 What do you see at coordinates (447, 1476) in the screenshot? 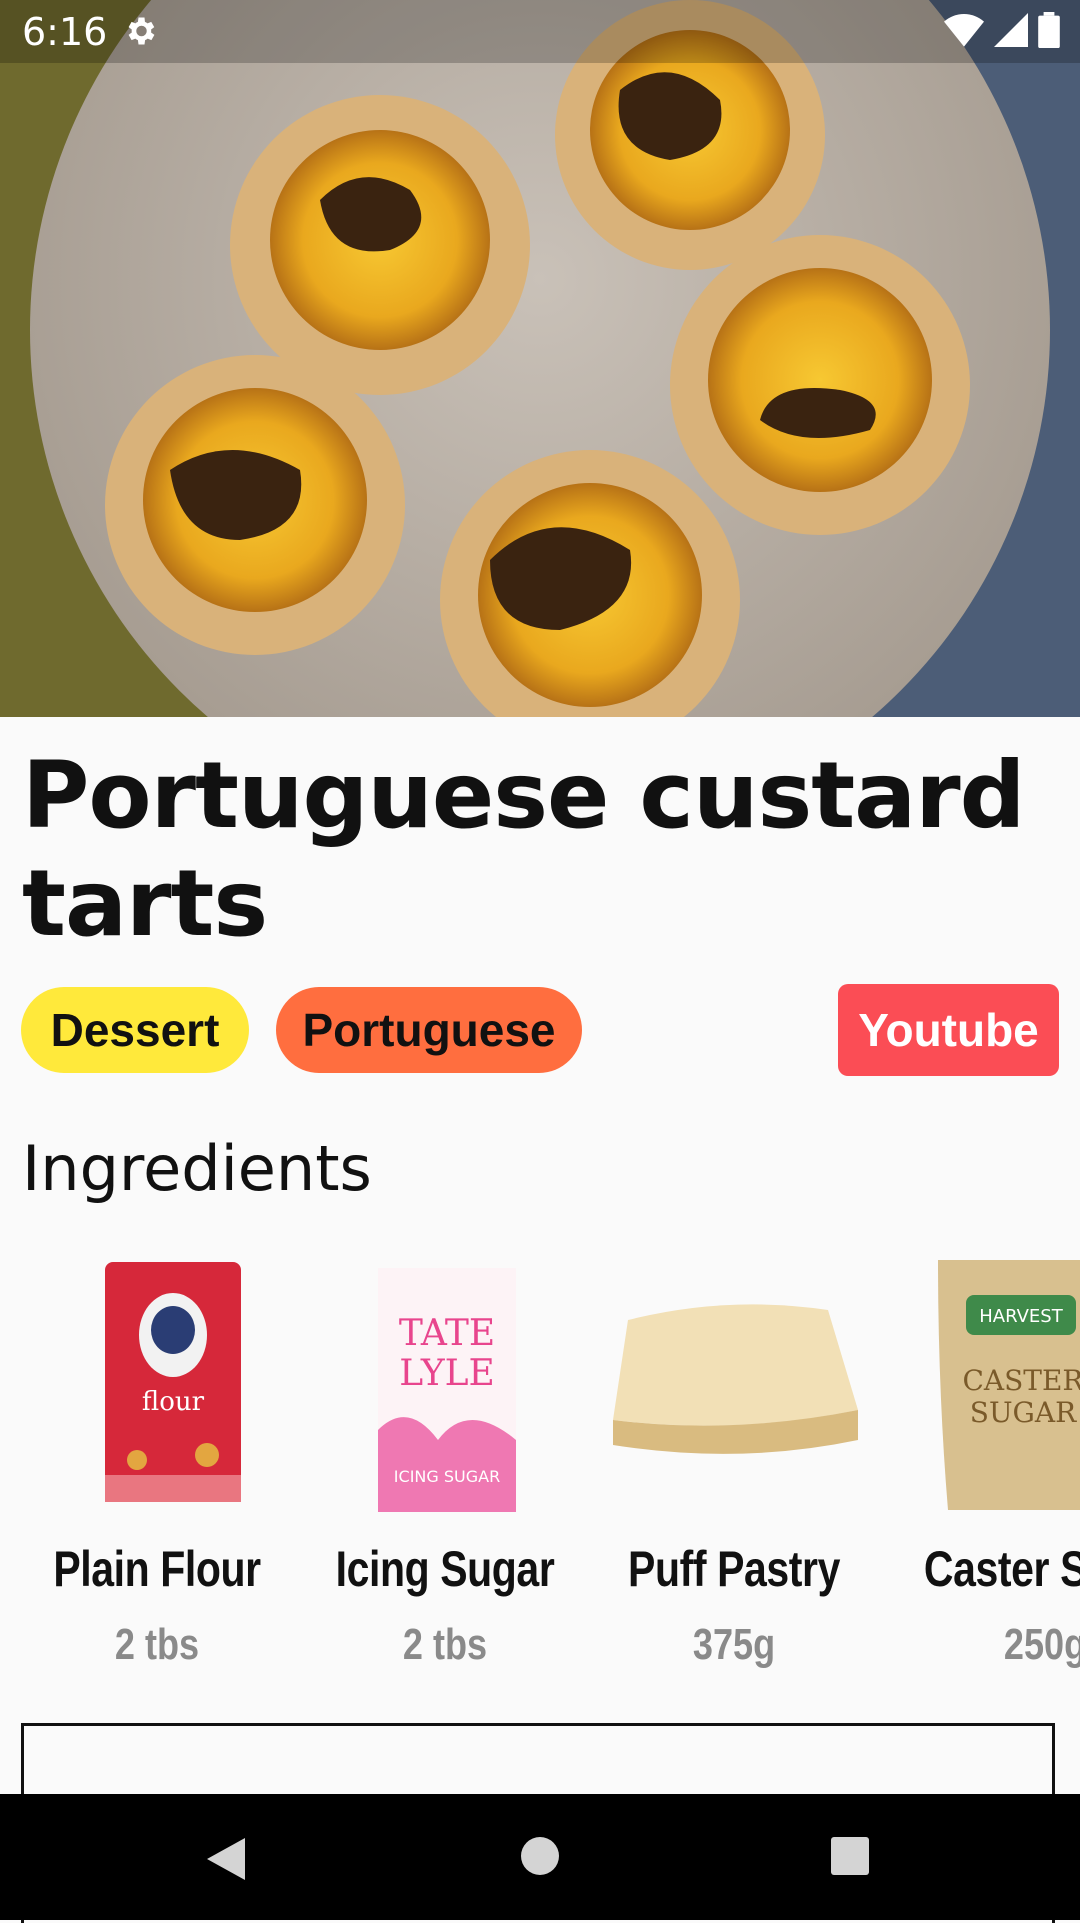
I see `svg-text: ICING SUGAR` at bounding box center [447, 1476].